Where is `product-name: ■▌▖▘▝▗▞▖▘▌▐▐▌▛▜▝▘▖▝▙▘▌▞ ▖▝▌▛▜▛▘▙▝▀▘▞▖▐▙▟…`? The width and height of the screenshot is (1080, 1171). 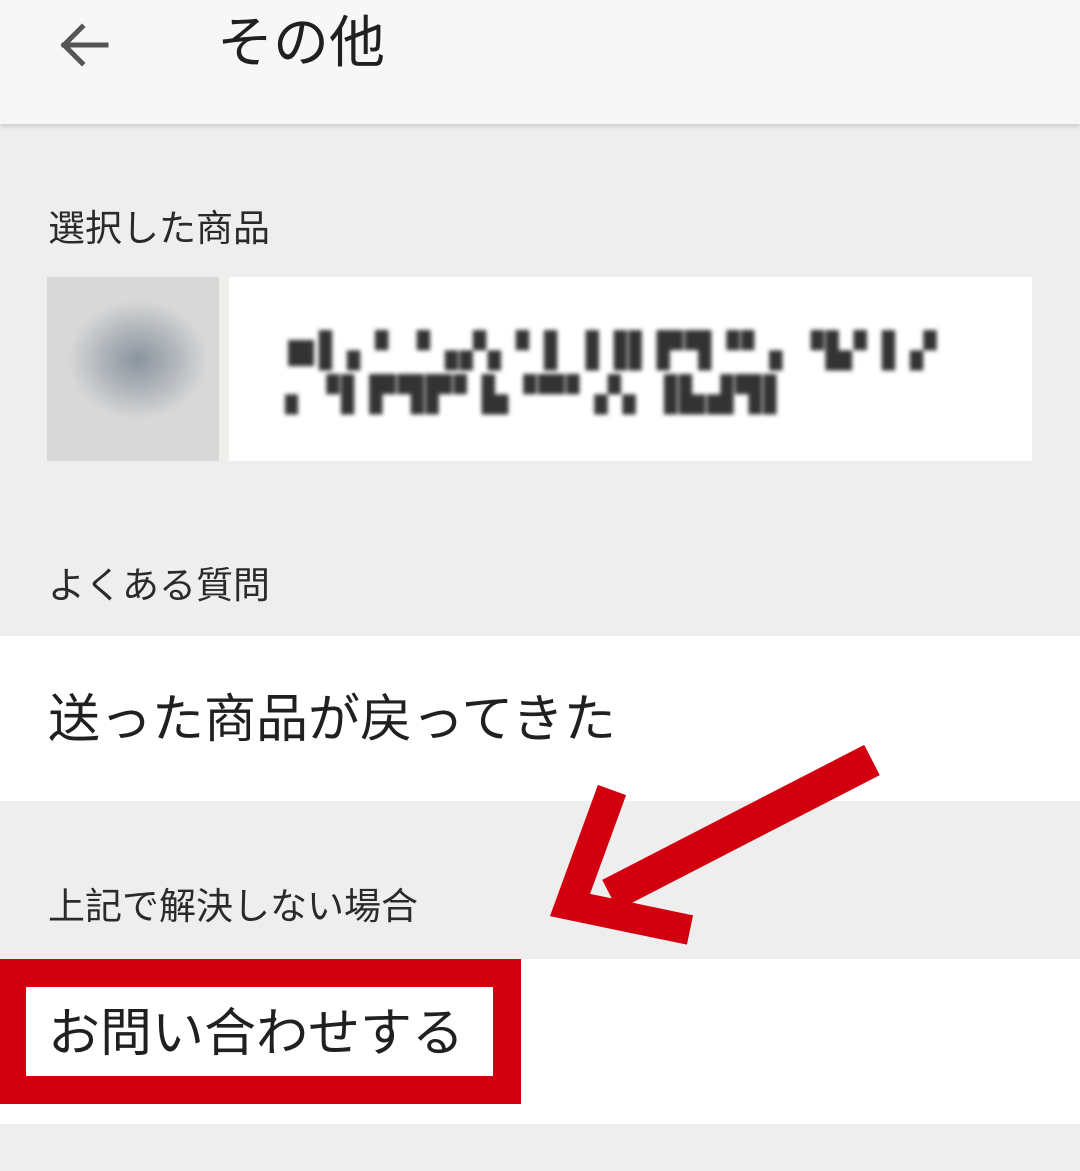 product-name: ■▌▖▘▝▗▞▖▘▌▐▐▌▛▜▝▘▖▝▙▘▌▞ ▖▝▌▛▜▛▘▙▝▀▘▞▖▐▙▟… is located at coordinates (630, 373).